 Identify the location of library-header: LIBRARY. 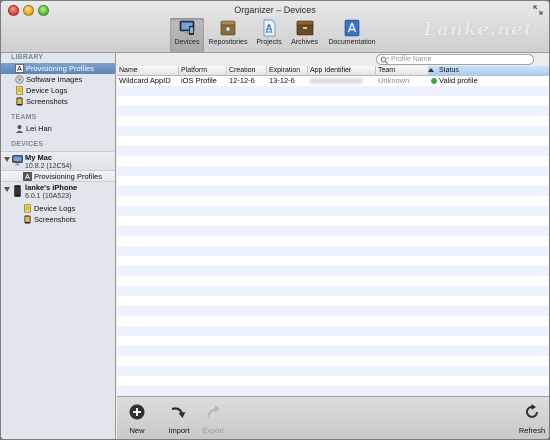
(27, 57).